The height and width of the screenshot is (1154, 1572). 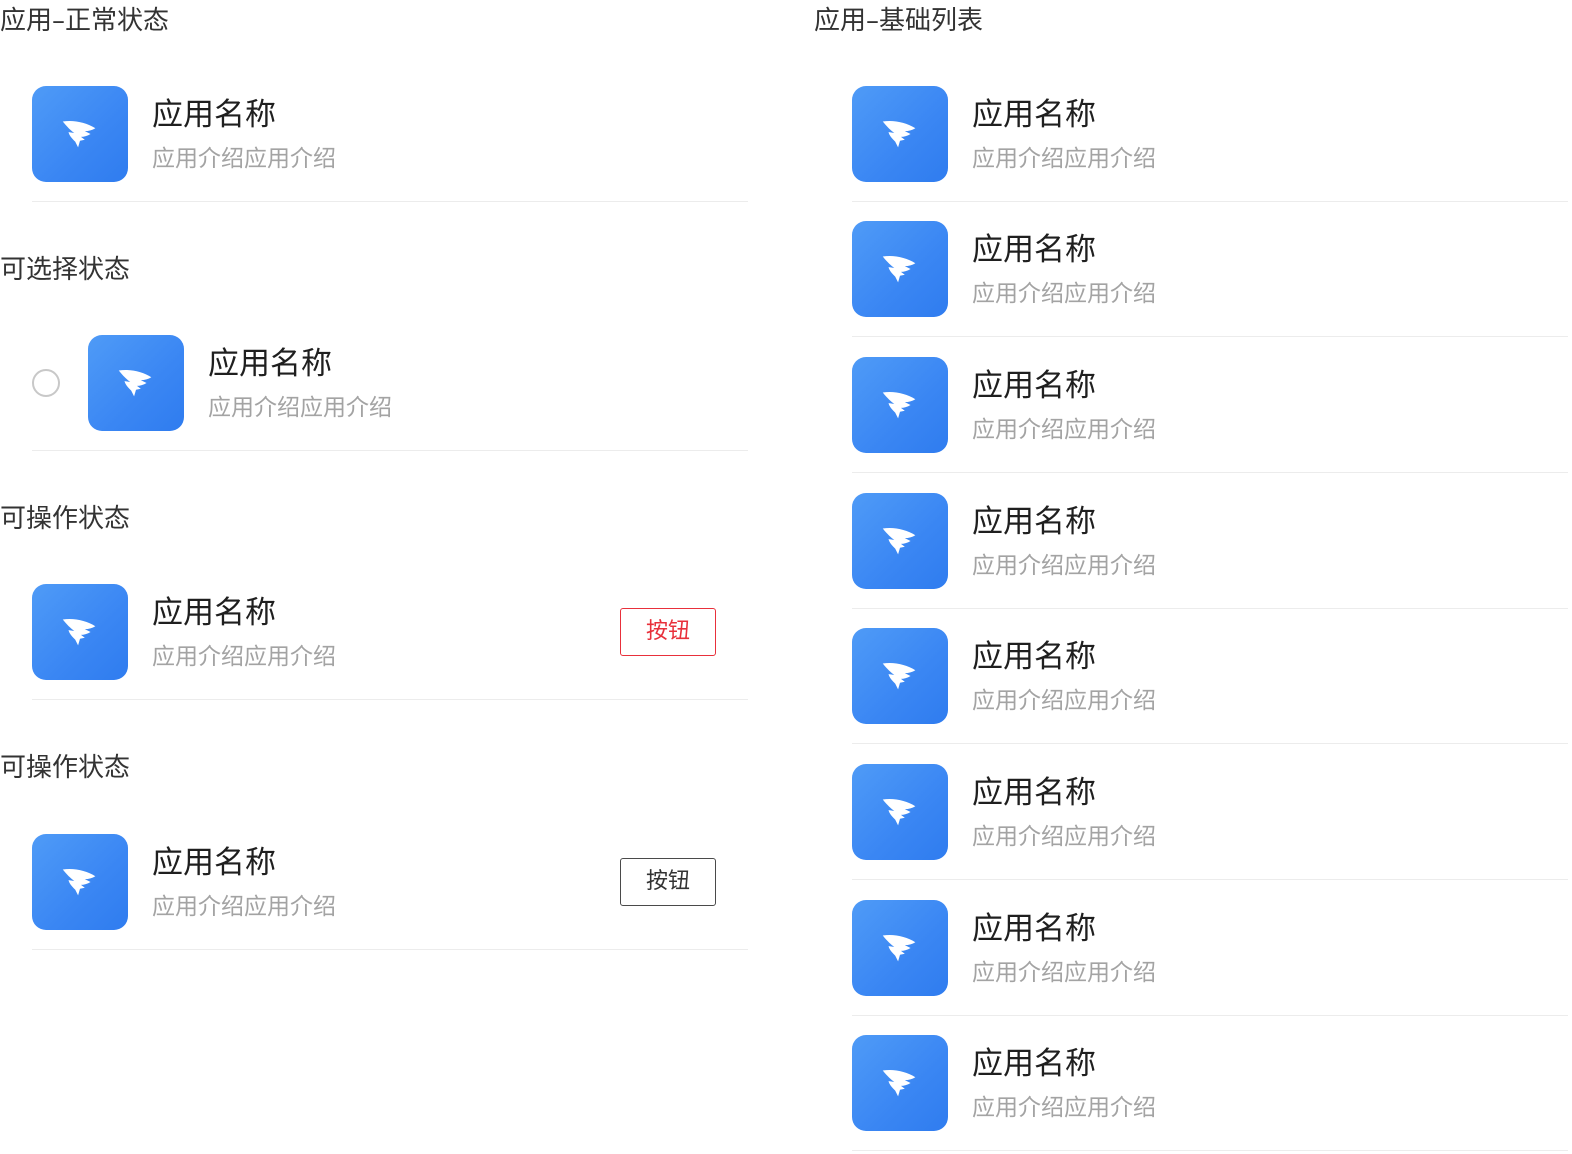 I want to click on section-title-operable-red: 可操作状态, so click(x=65, y=519).